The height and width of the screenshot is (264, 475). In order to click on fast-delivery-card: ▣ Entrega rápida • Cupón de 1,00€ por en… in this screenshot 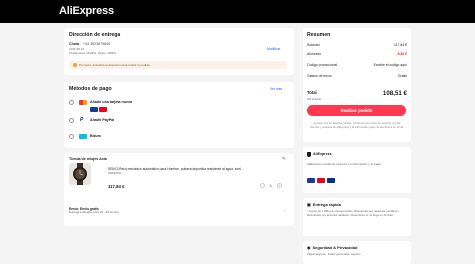, I will do `click(357, 217)`.